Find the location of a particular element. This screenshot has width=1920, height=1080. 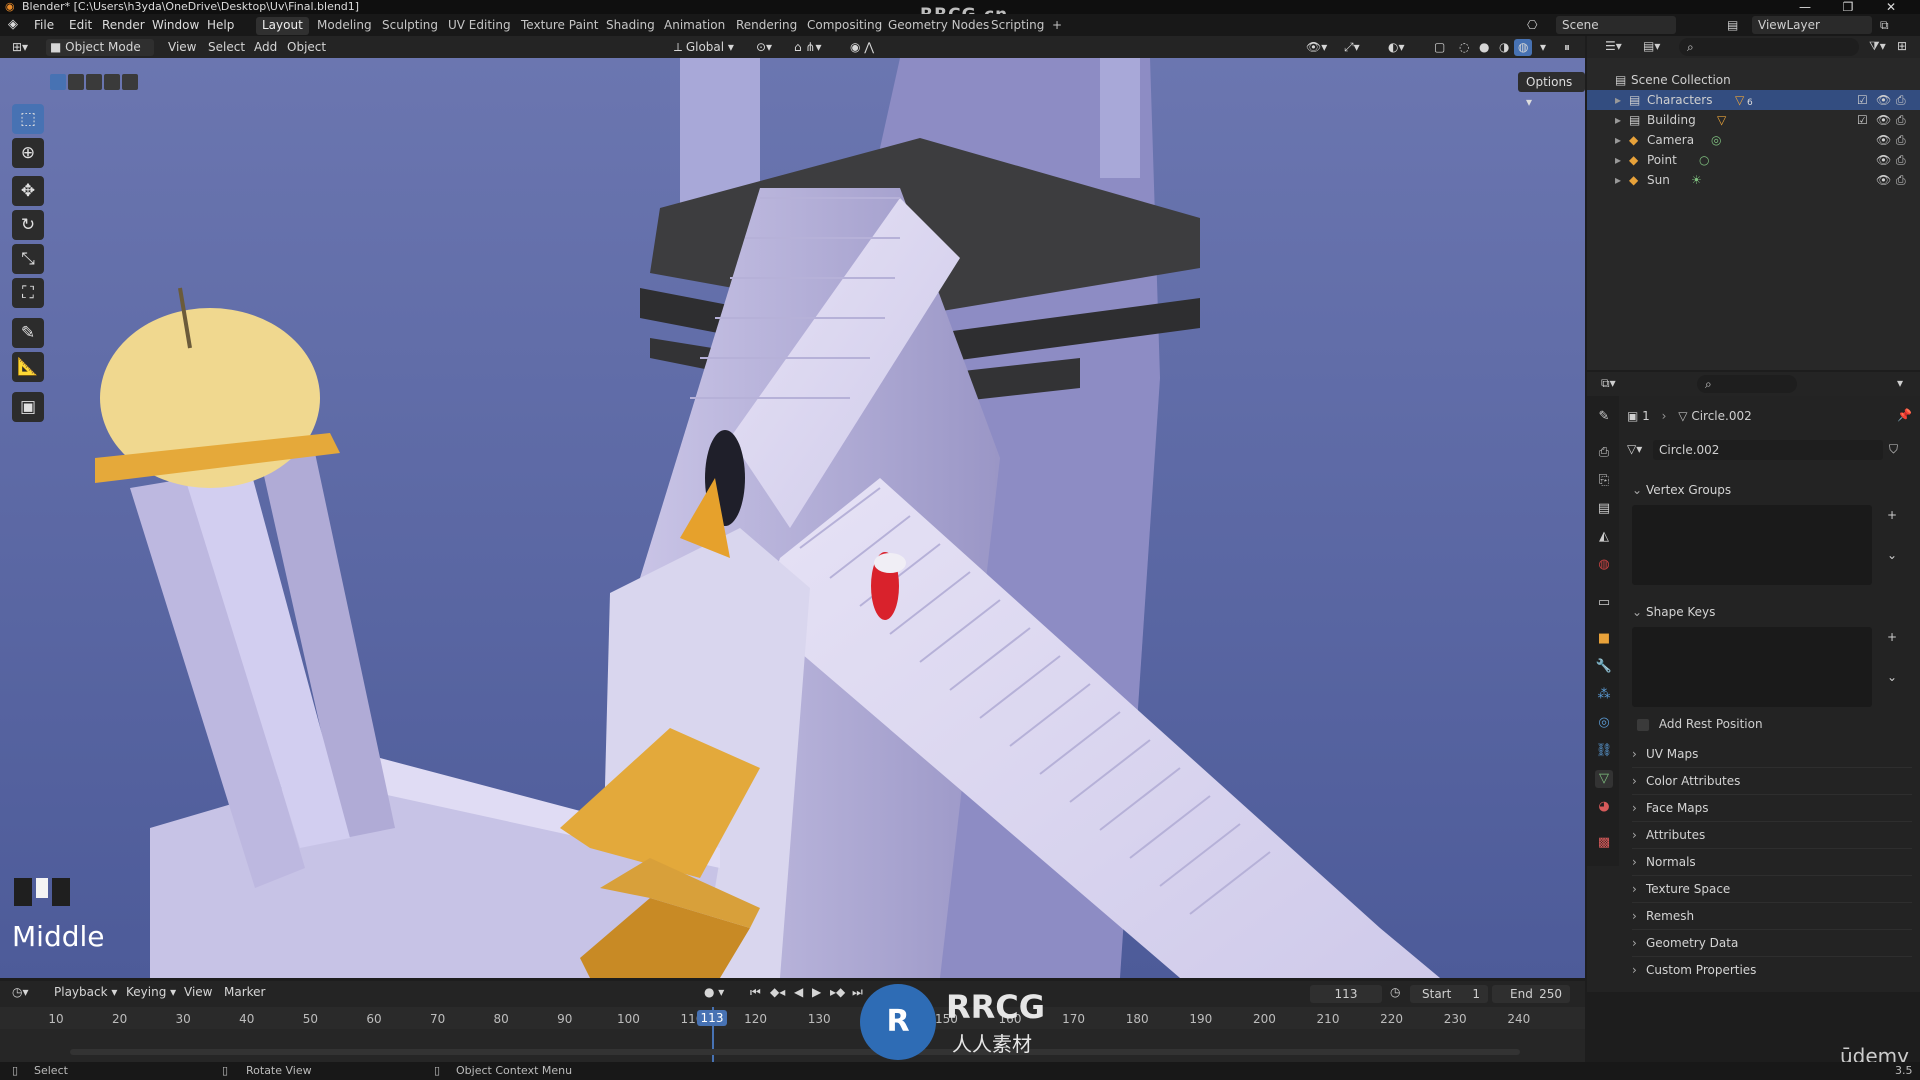

view-layer-tab-icon: ▤ is located at coordinates (1604, 509).